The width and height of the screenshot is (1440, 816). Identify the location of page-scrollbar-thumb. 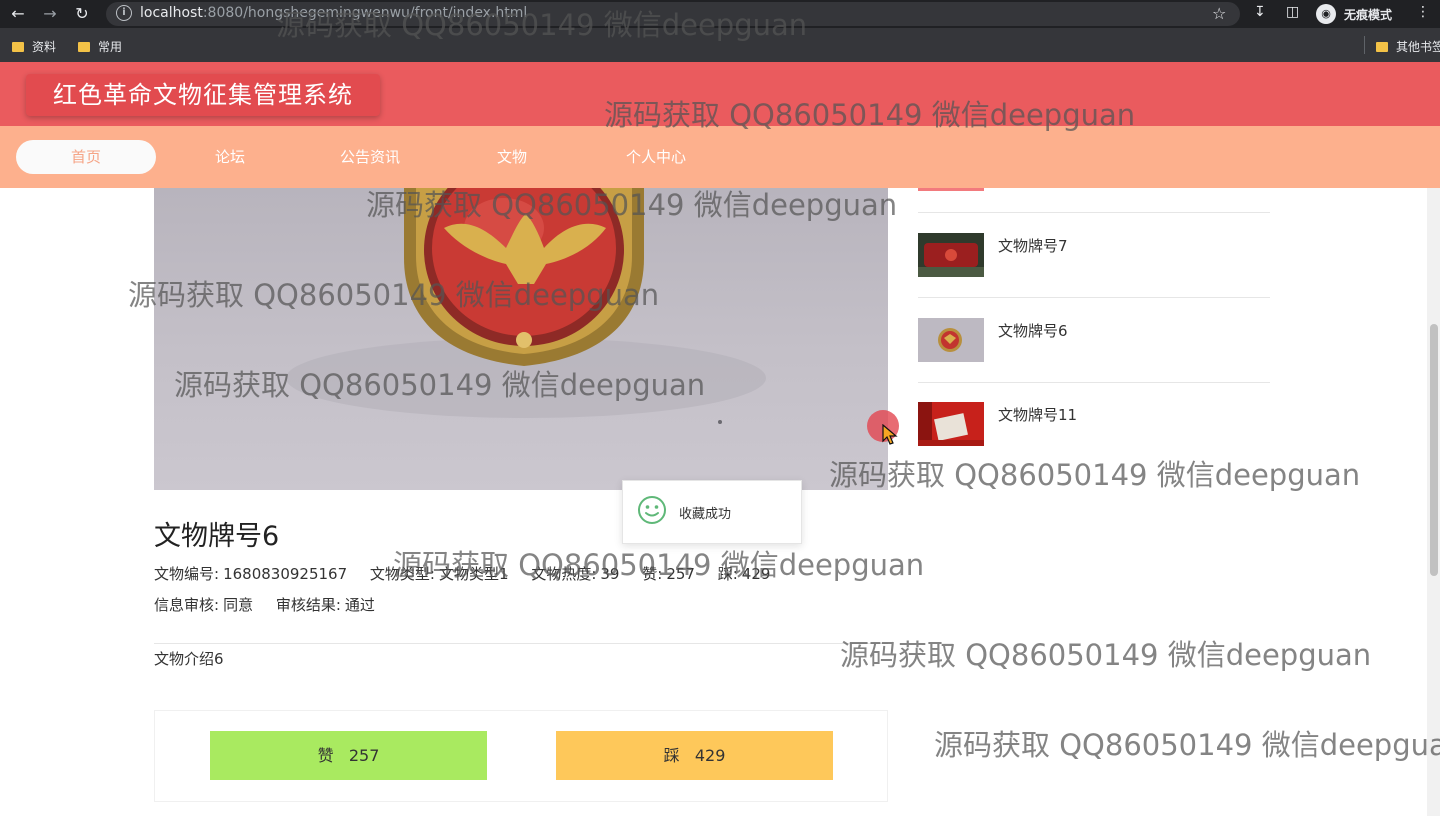
(1434, 450).